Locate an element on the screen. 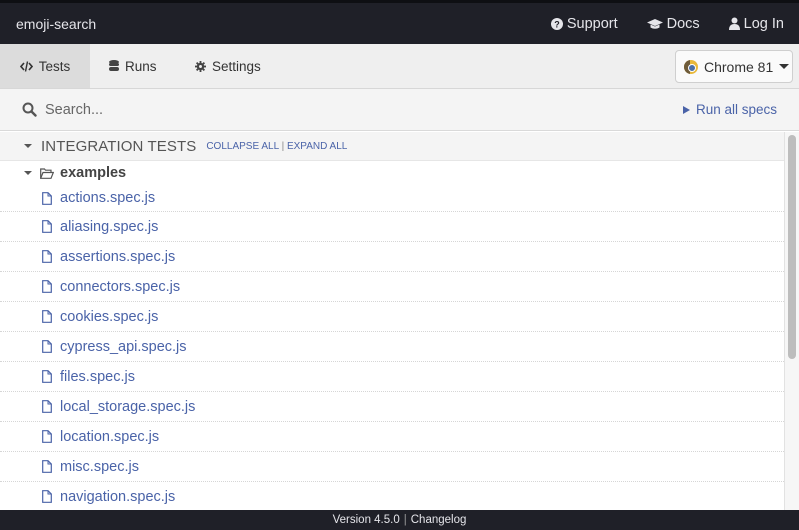 Image resolution: width=799 pixels, height=530 pixels. code-icon is located at coordinates (26, 66).